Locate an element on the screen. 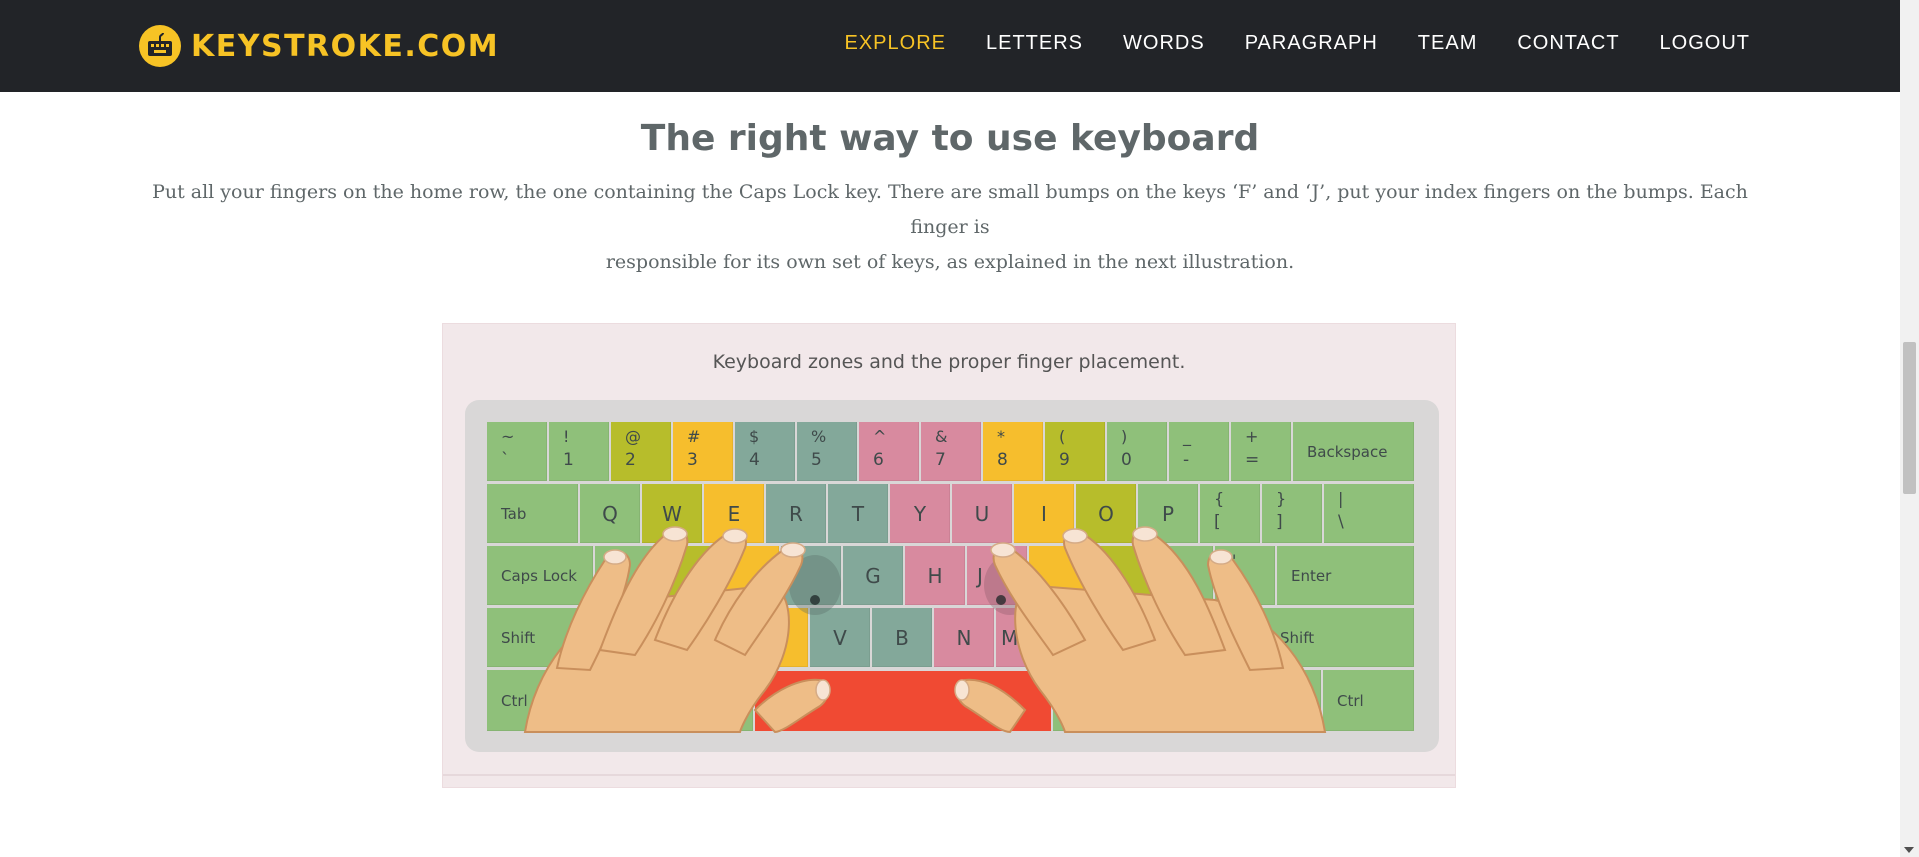 Image resolution: width=1919 pixels, height=857 pixels. key-n: N is located at coordinates (964, 637).